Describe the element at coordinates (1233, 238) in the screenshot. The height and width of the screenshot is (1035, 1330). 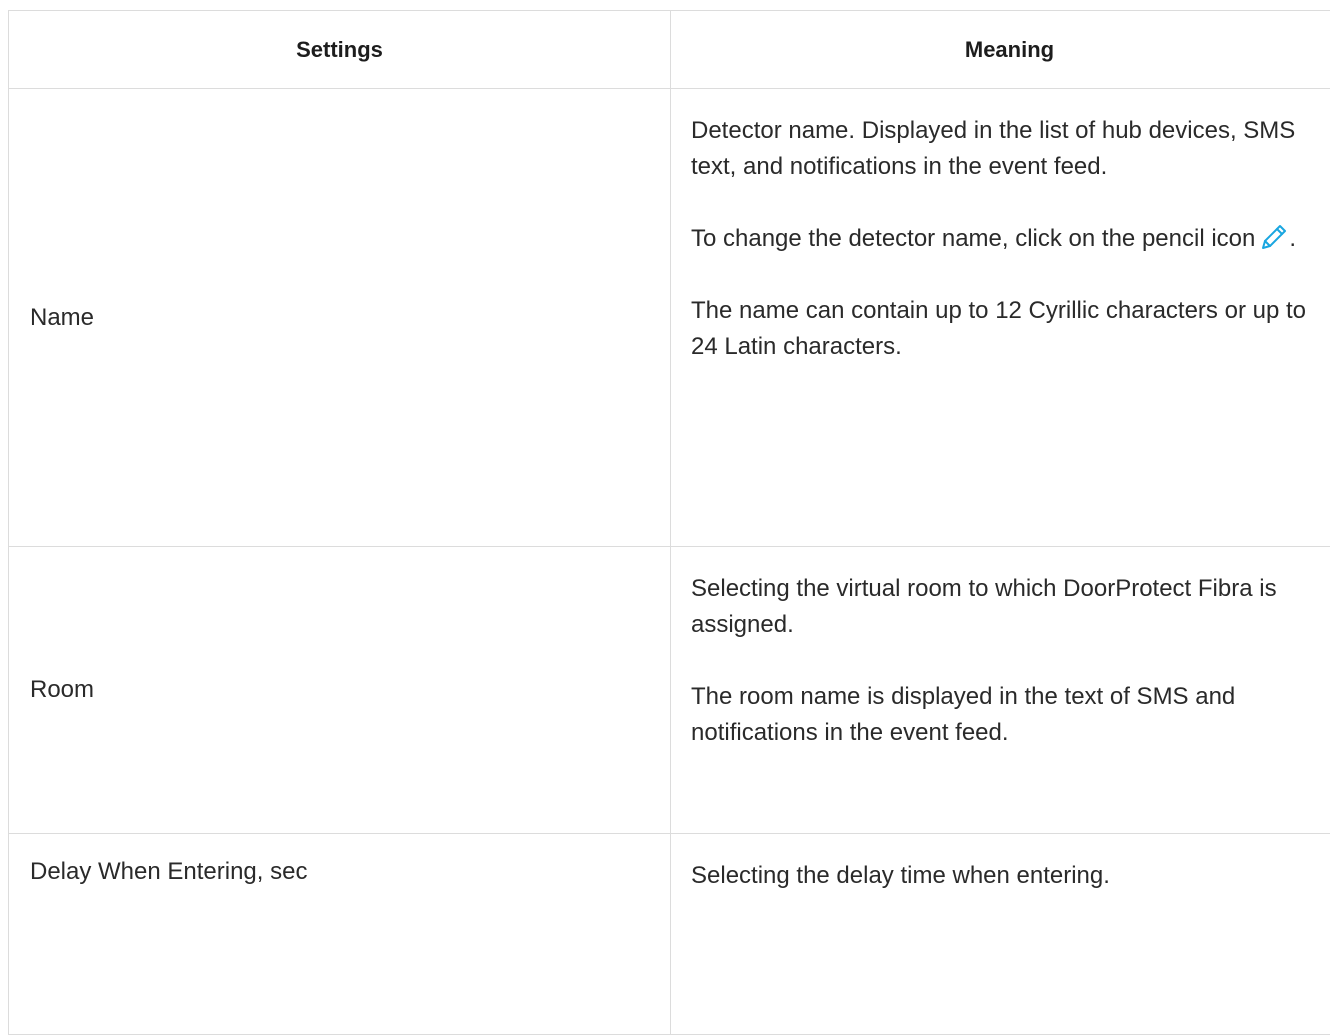
I see `meaning-text-part: icon` at that location.